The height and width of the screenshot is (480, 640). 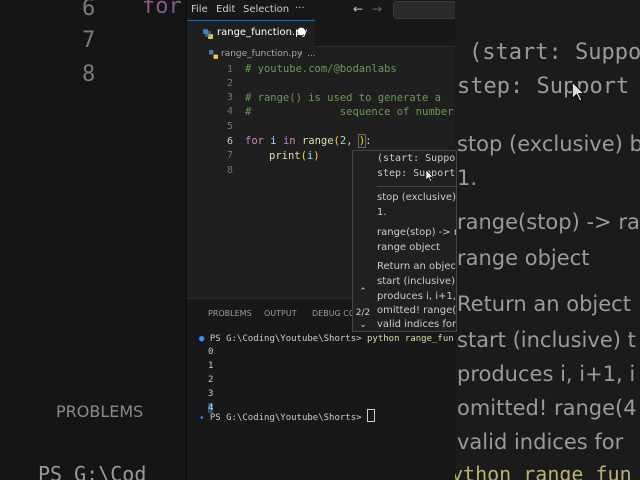 What do you see at coordinates (229, 170) in the screenshot?
I see `line-number: 8` at bounding box center [229, 170].